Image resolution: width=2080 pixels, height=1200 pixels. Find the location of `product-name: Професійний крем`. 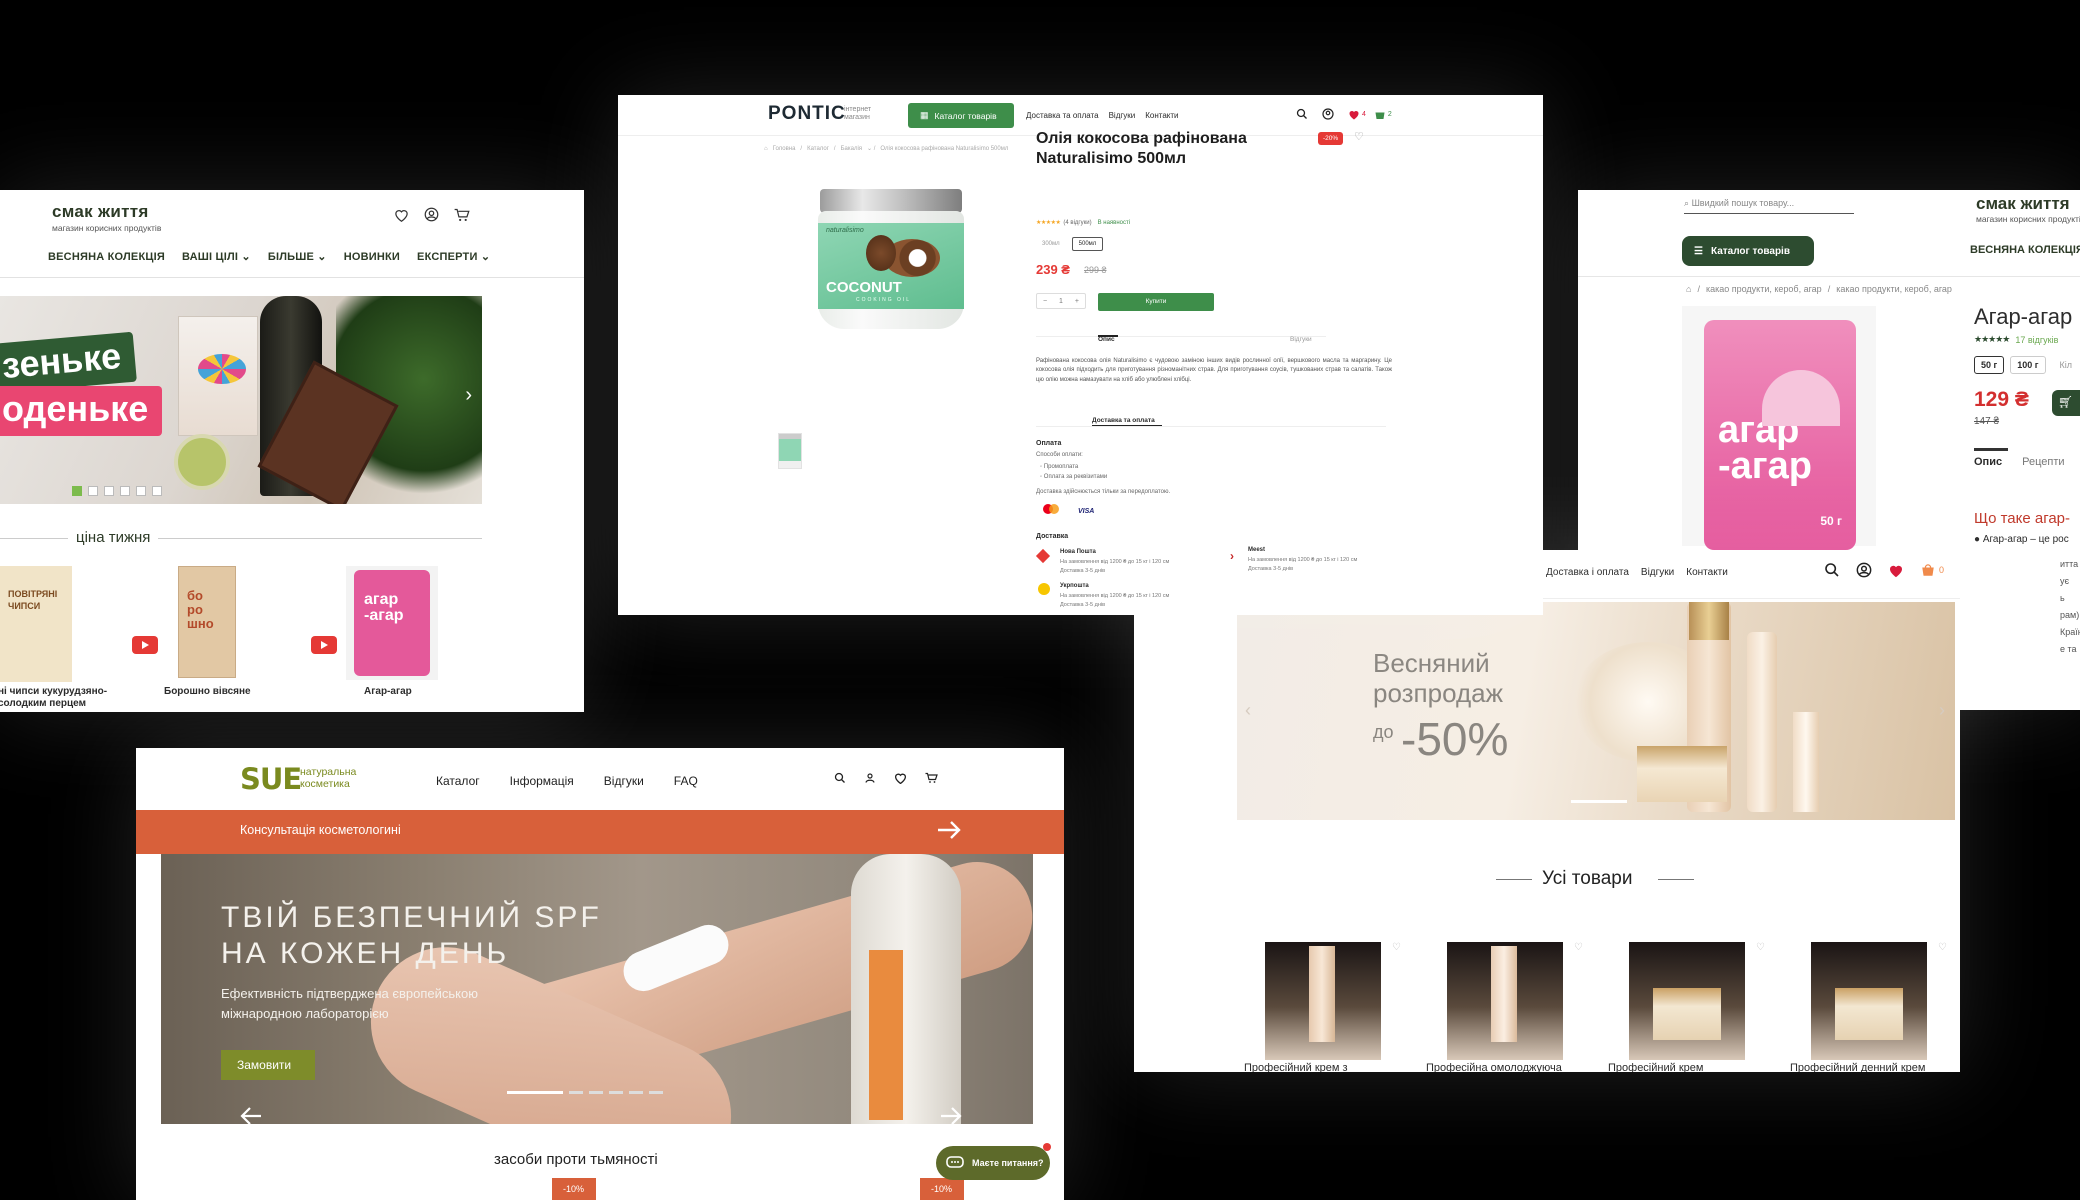

product-name: Професійний крем is located at coordinates (1655, 1067).